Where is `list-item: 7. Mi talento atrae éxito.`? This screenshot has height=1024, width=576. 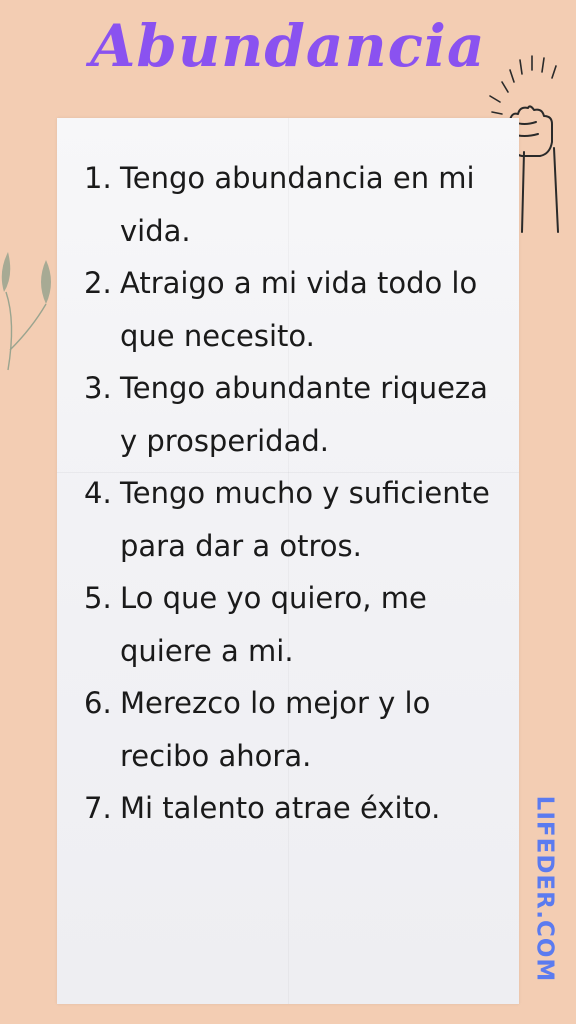
list-item: 7. Mi talento atrae éxito. is located at coordinates (289, 808).